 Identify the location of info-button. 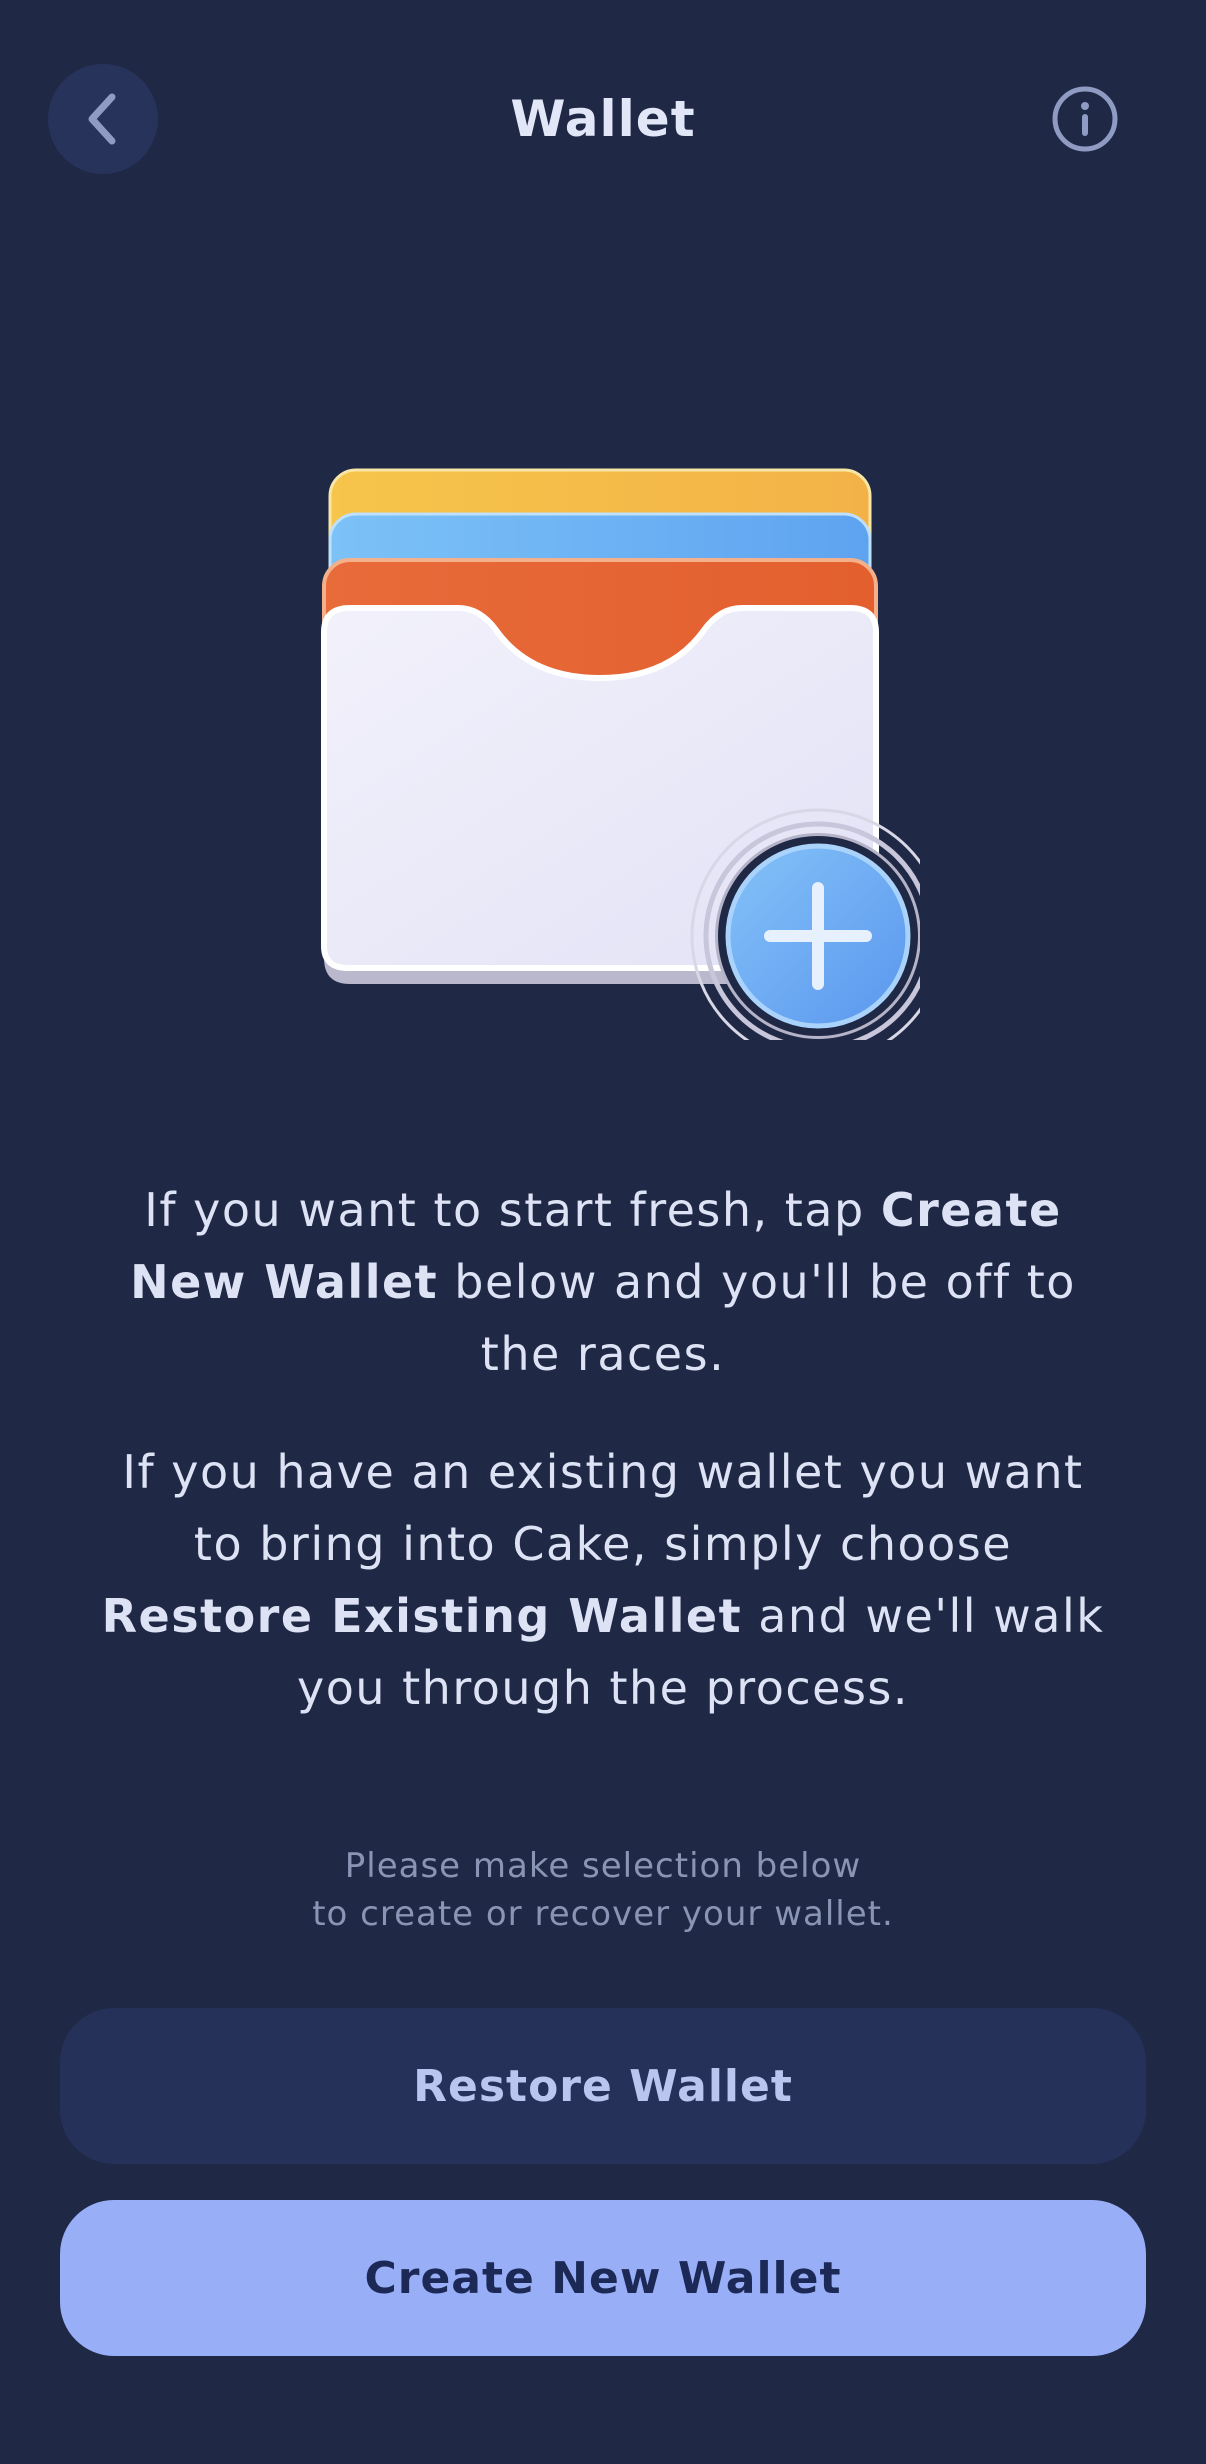
(1085, 119).